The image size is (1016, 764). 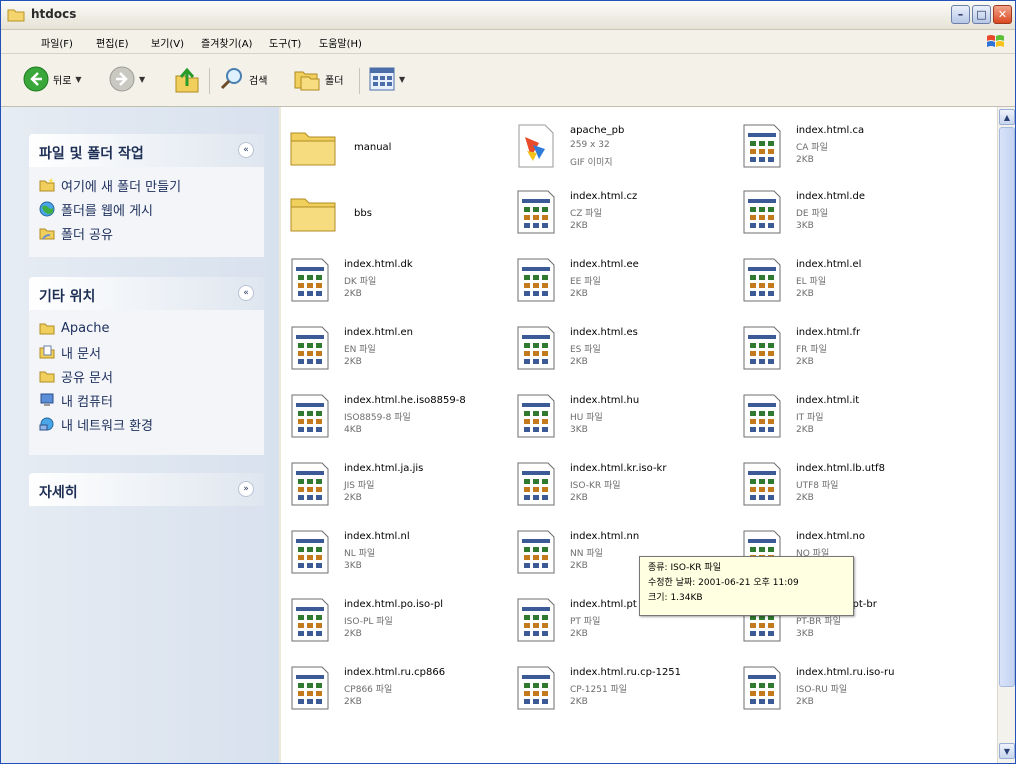 I want to click on menu-view: 보기(V), so click(x=167, y=42).